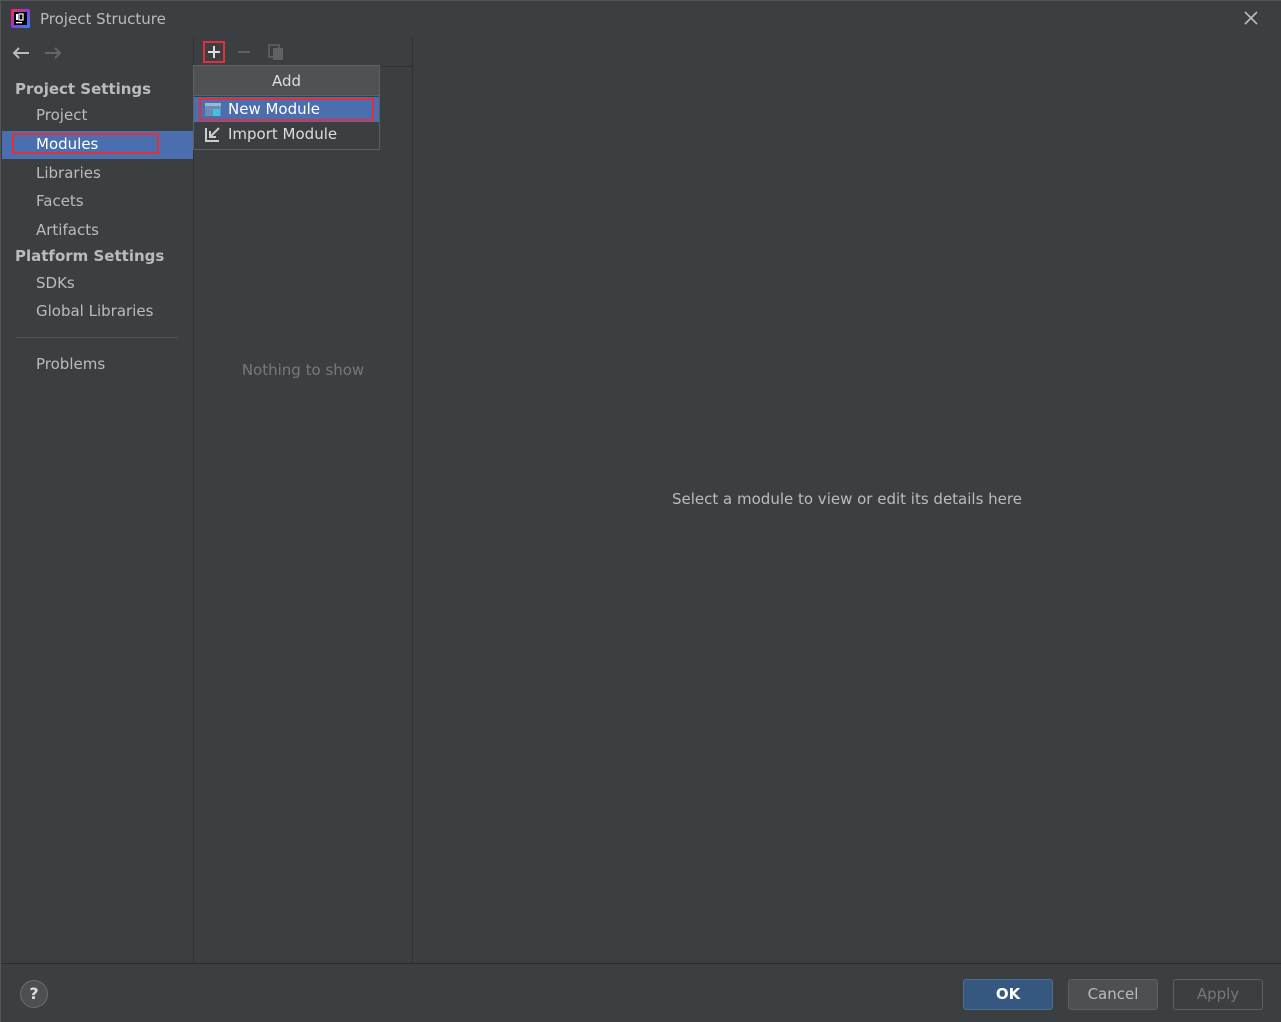  What do you see at coordinates (97, 116) in the screenshot?
I see `sidebar-item-project: Project` at bounding box center [97, 116].